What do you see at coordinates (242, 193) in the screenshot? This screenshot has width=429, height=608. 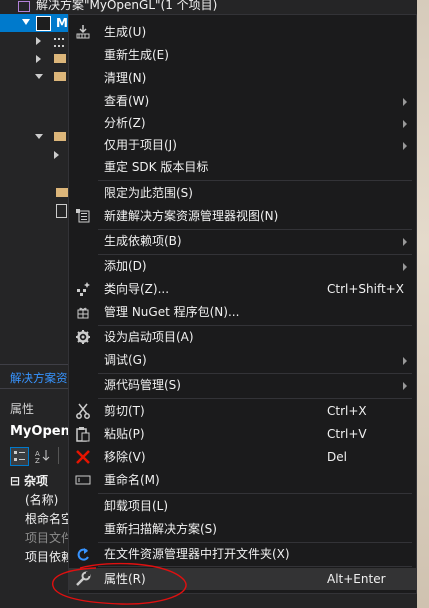 I see `menu-item-scope-to-this: 限定为此范围(S)` at bounding box center [242, 193].